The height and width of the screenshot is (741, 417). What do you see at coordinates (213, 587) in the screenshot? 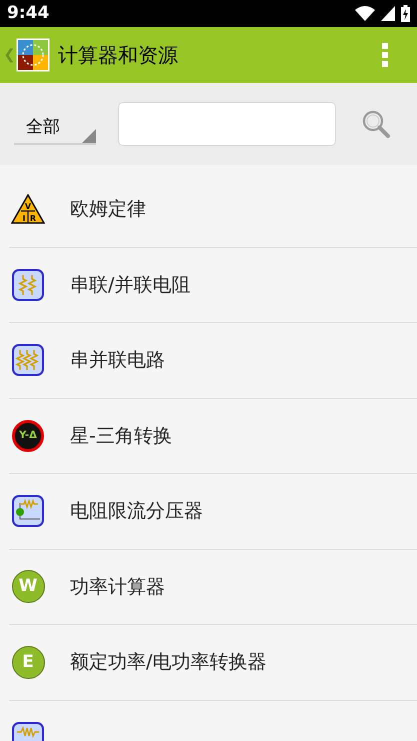
I see `list-item: W 功率计算器` at bounding box center [213, 587].